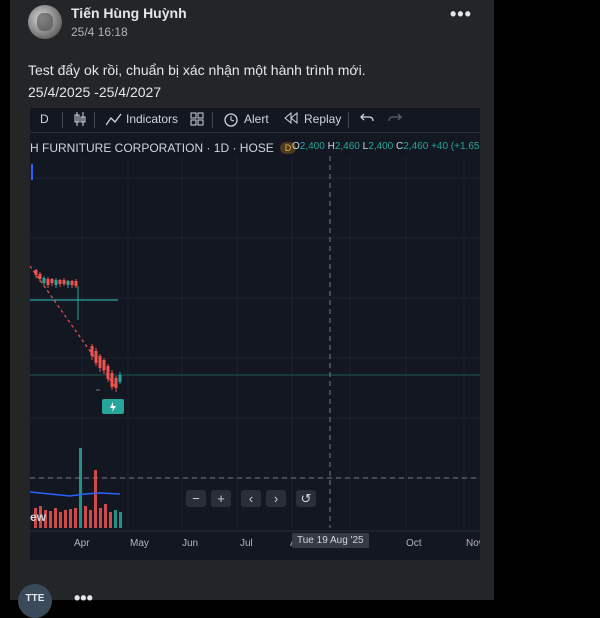 The width and height of the screenshot is (600, 618). I want to click on commenter-avatar: TTE, so click(35, 601).